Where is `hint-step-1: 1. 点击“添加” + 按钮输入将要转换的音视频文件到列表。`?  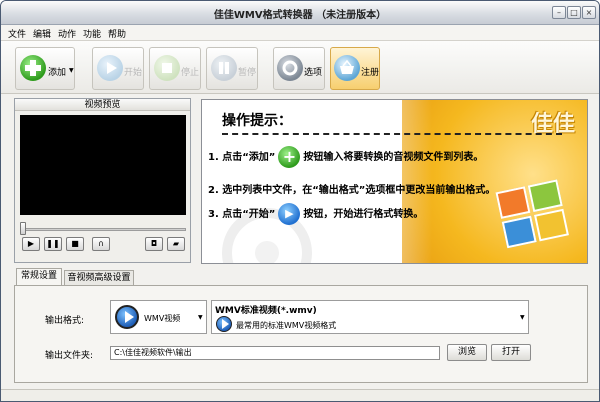 hint-step-1: 1. 点击“添加” + 按钮输入将要转换的音视频文件到列表。 is located at coordinates (346, 157).